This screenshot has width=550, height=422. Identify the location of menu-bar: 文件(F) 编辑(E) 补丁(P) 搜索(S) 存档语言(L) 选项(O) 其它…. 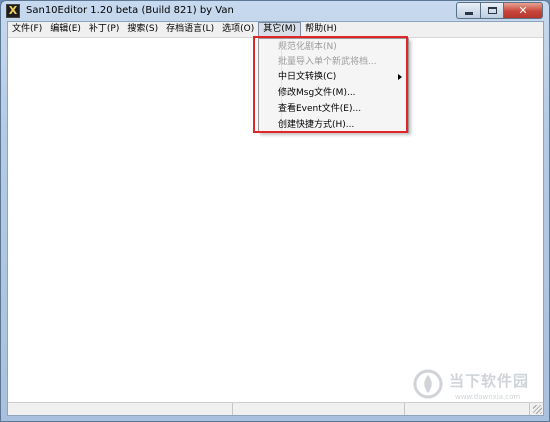
(275, 30).